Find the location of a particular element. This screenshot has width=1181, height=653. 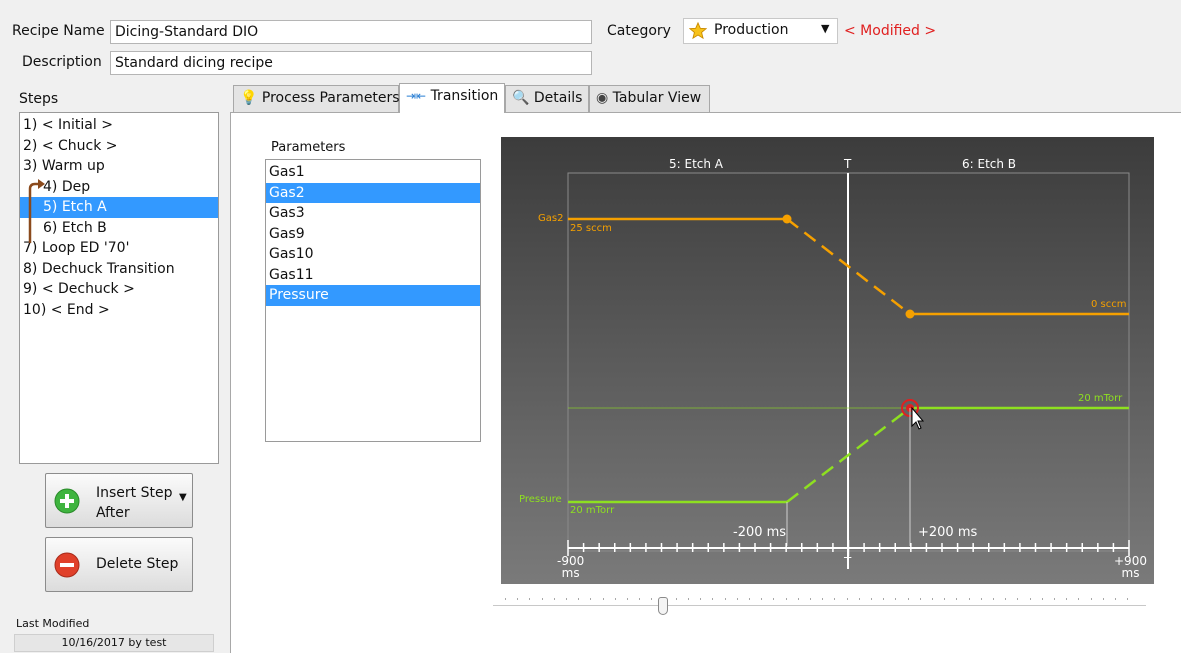

gas2-end-point is located at coordinates (910, 314).